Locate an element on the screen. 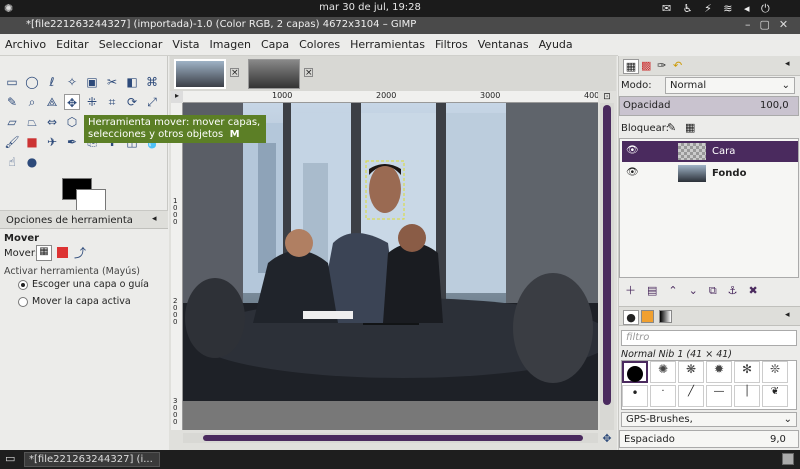 This screenshot has height=469, width=800. menu-ayuda: Ayuda is located at coordinates (556, 42).